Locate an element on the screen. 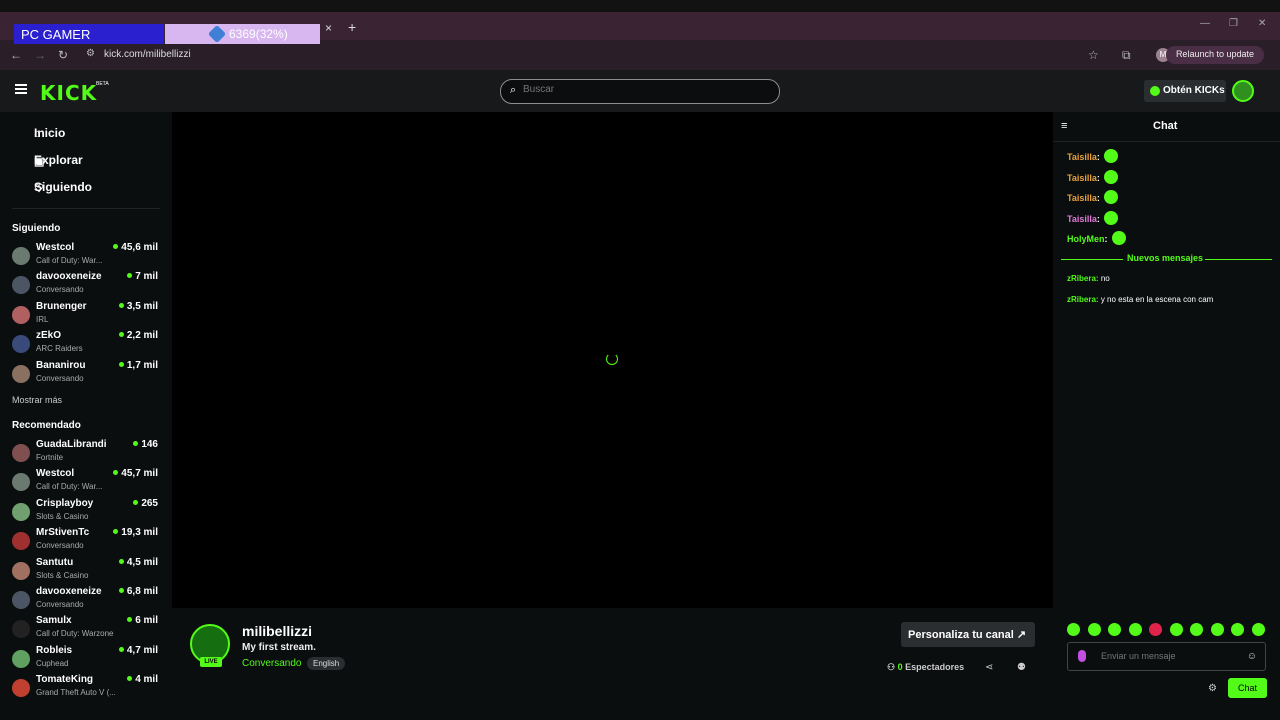  sidebar-channel-item: Crisplayboy Slots & Casino 265 is located at coordinates (86, 512).